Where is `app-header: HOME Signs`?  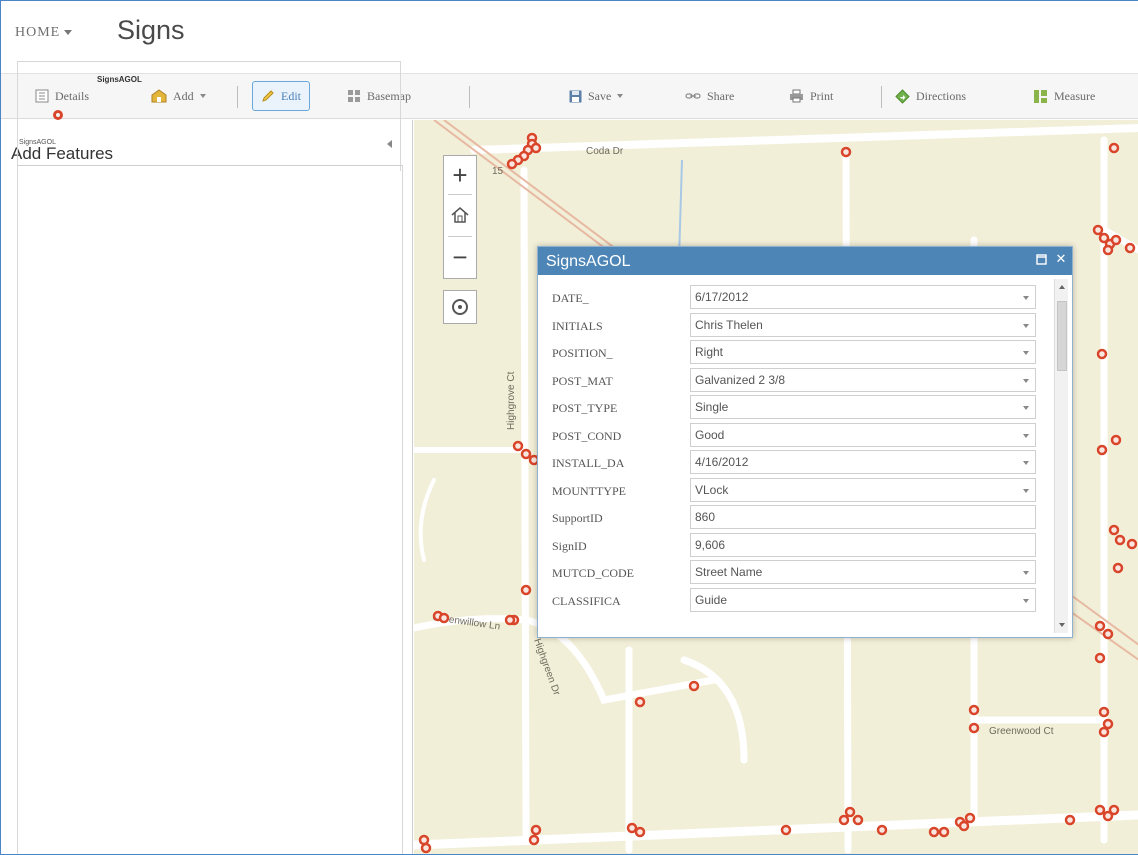
app-header: HOME Signs is located at coordinates (569, 35).